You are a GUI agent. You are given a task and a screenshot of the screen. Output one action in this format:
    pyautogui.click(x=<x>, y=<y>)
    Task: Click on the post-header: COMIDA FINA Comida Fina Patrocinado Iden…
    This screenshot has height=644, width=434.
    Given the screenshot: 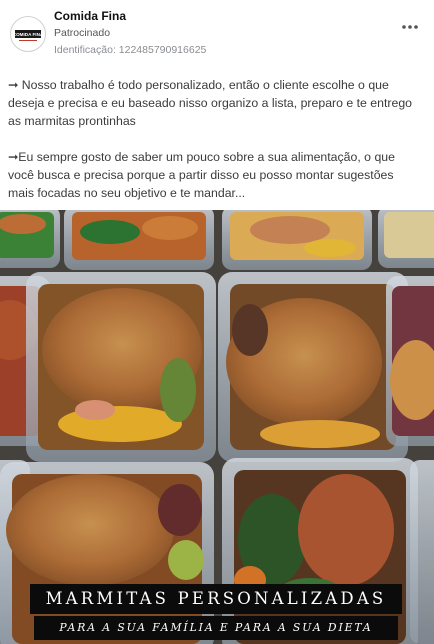 What is the action you would take?
    pyautogui.click(x=217, y=32)
    